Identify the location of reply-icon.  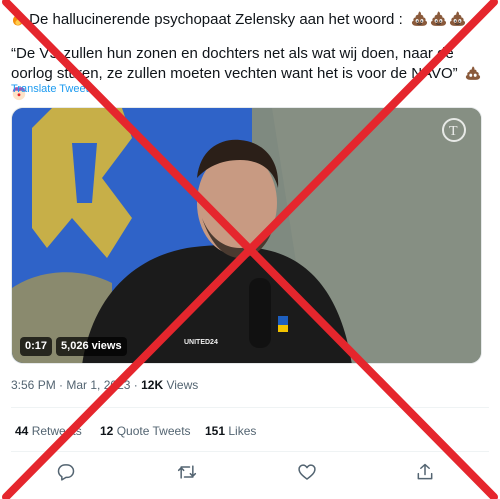
(66, 472).